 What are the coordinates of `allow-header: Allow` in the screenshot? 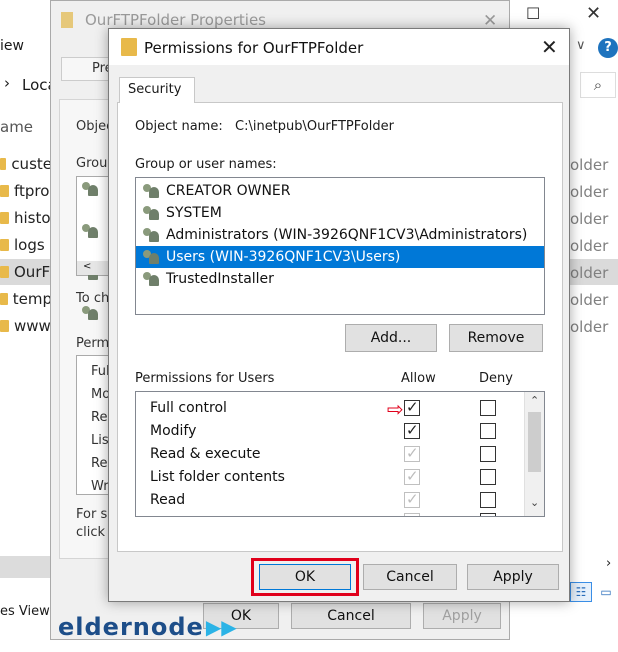 It's located at (418, 378).